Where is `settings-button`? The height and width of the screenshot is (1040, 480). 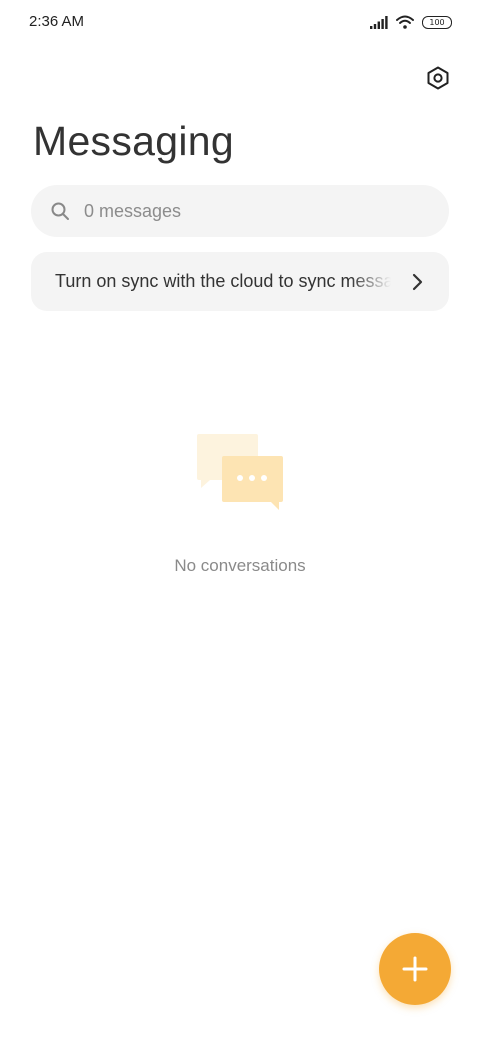
settings-button is located at coordinates (438, 78).